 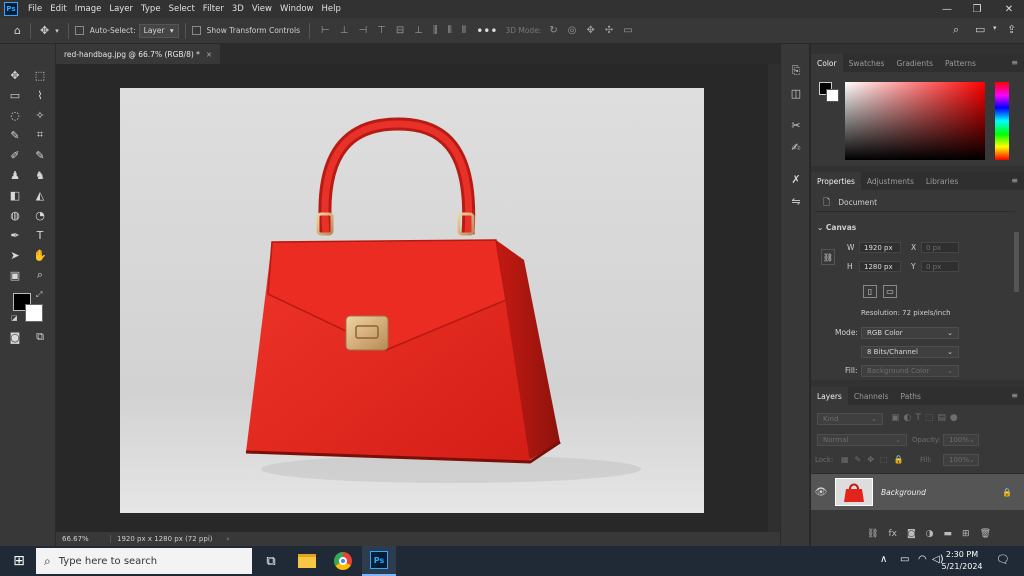 What do you see at coordinates (362, 30) in the screenshot?
I see `align-right-icon: ⊣` at bounding box center [362, 30].